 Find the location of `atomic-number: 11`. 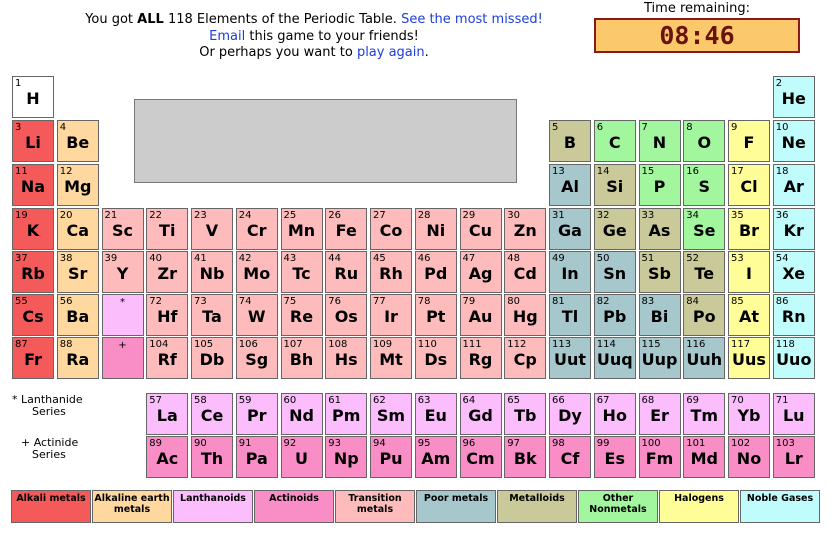

atomic-number: 11 is located at coordinates (21, 171).